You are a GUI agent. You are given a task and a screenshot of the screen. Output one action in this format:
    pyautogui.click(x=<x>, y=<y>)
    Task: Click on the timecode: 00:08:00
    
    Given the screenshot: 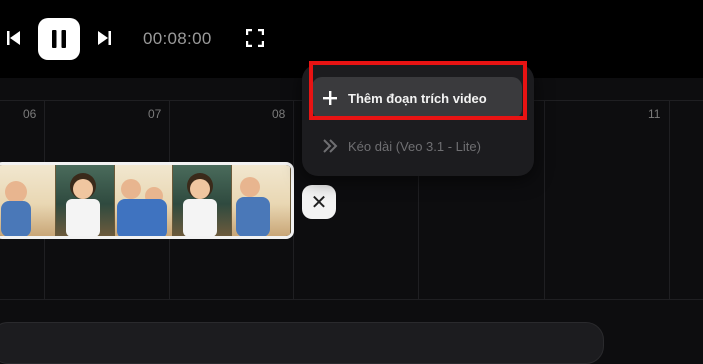 What is the action you would take?
    pyautogui.click(x=177, y=38)
    